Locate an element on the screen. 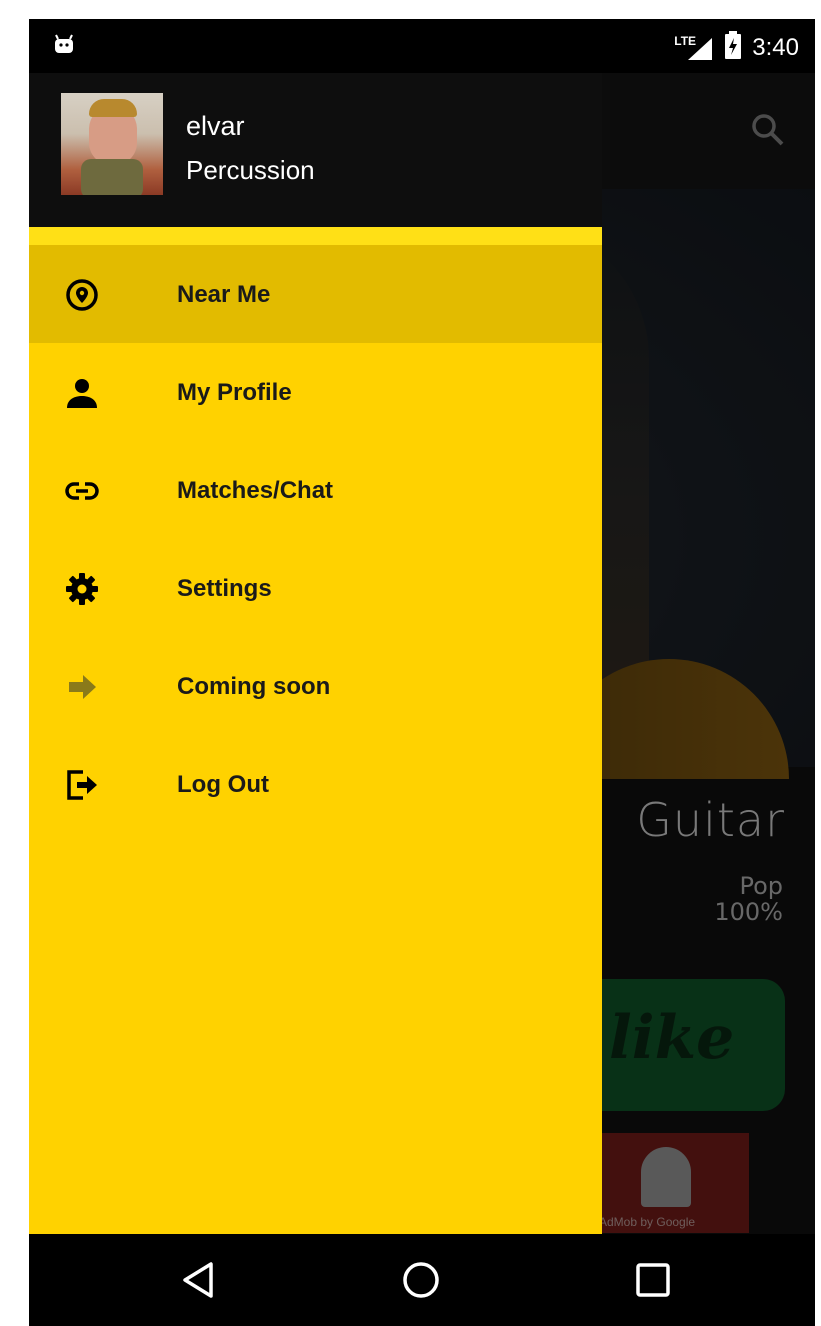 The width and height of the screenshot is (821, 1326). home-icon is located at coordinates (421, 1280).